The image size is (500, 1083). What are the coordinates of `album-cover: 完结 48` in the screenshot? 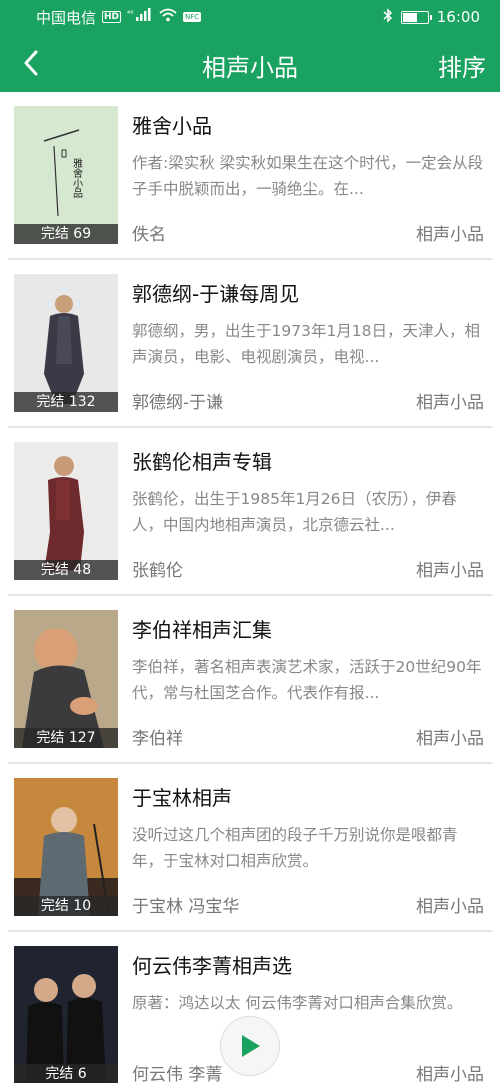 It's located at (66, 511).